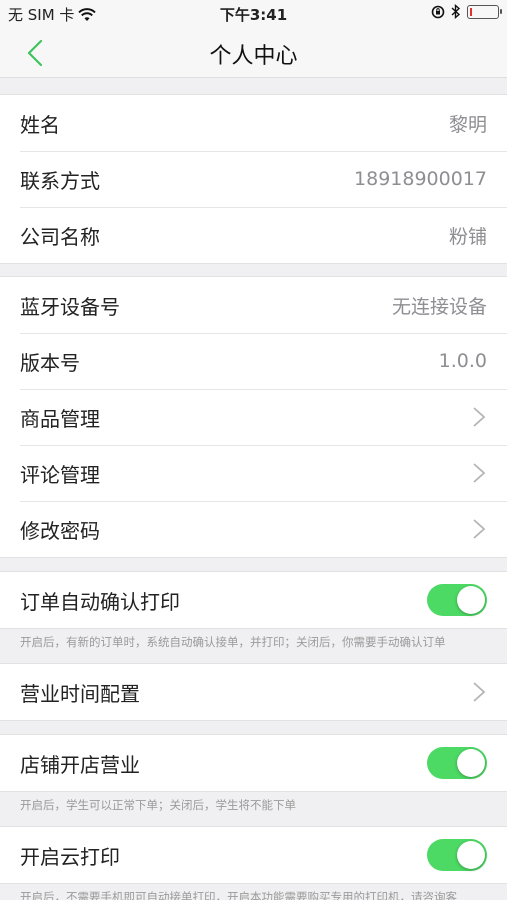 This screenshot has width=507, height=900. Describe the element at coordinates (253, 14) in the screenshot. I see `status-bar: 无 SIM 卡 下午3:41` at that location.